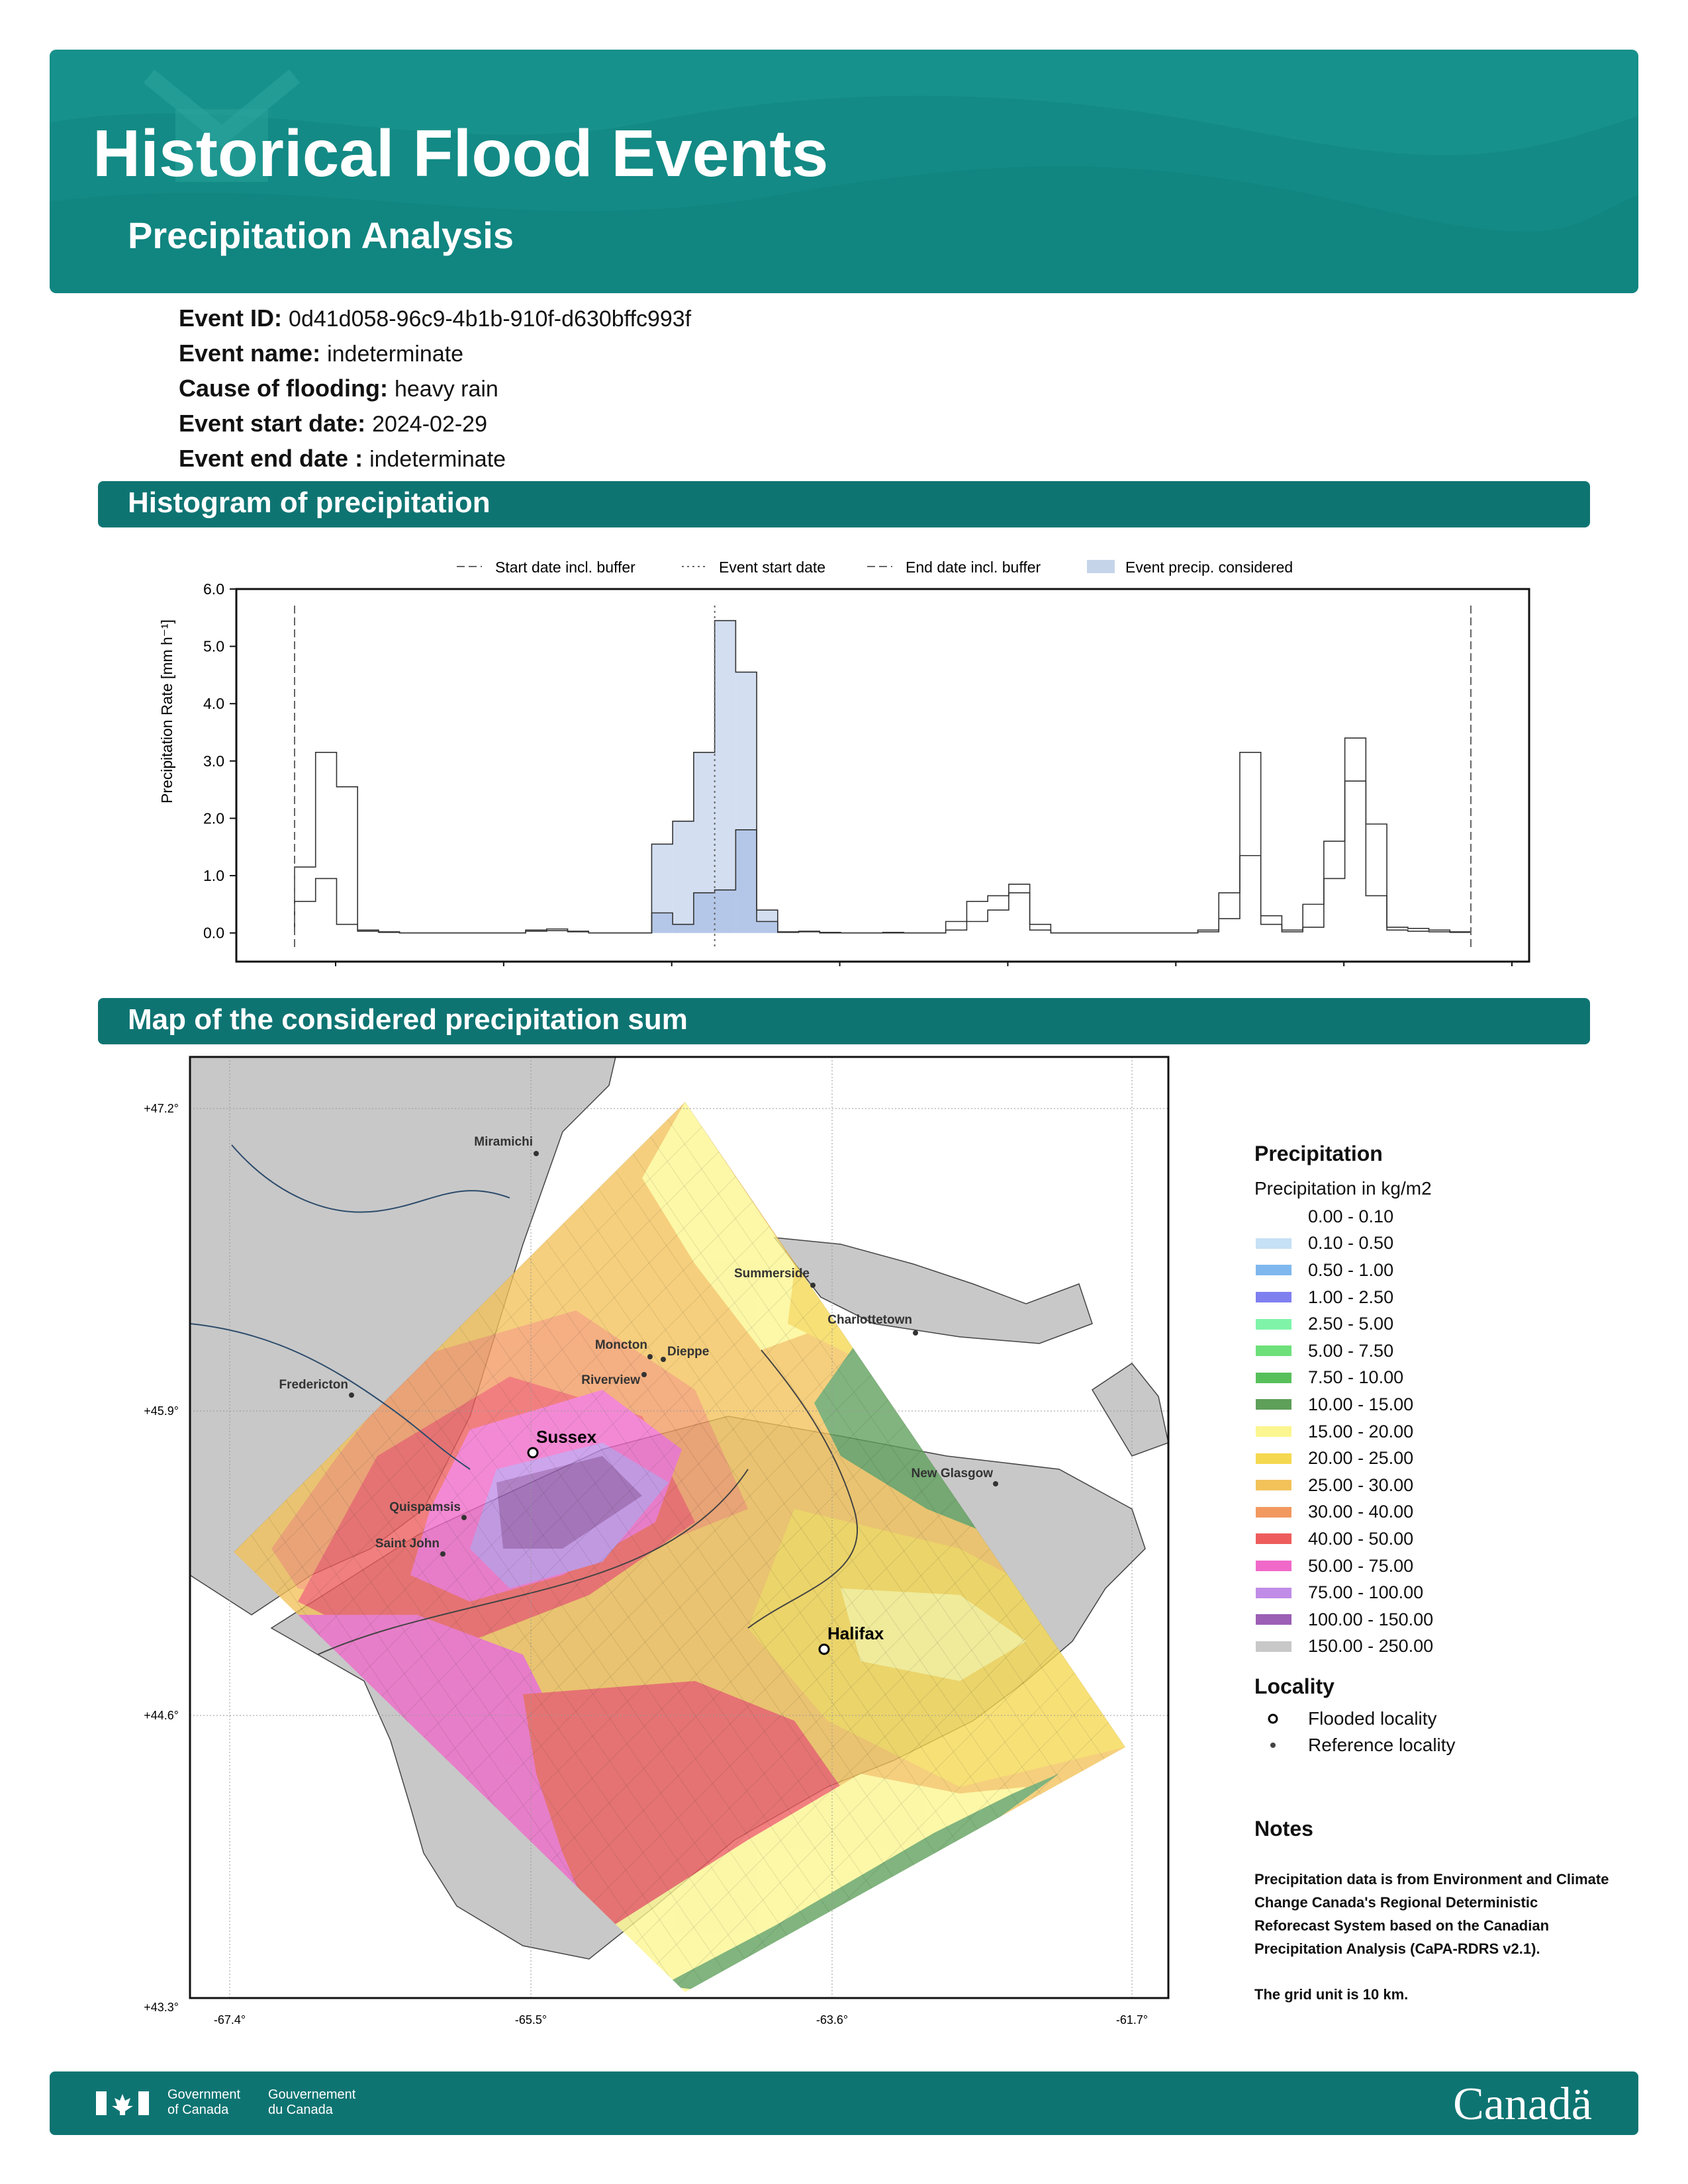 The height and width of the screenshot is (2184, 1688). What do you see at coordinates (1283, 1829) in the screenshot?
I see `notes-title: Notes` at bounding box center [1283, 1829].